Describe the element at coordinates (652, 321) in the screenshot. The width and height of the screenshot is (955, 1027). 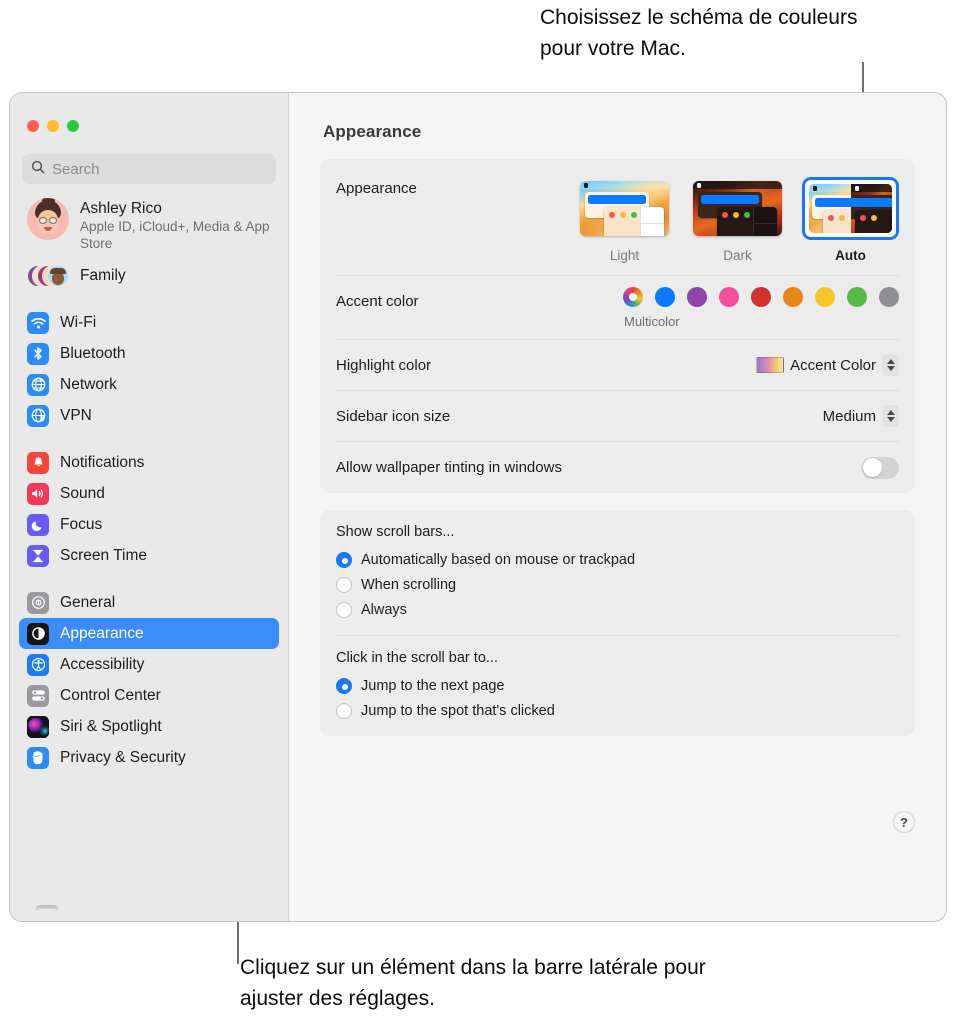
I see `accent-color-caption: Multicolor` at that location.